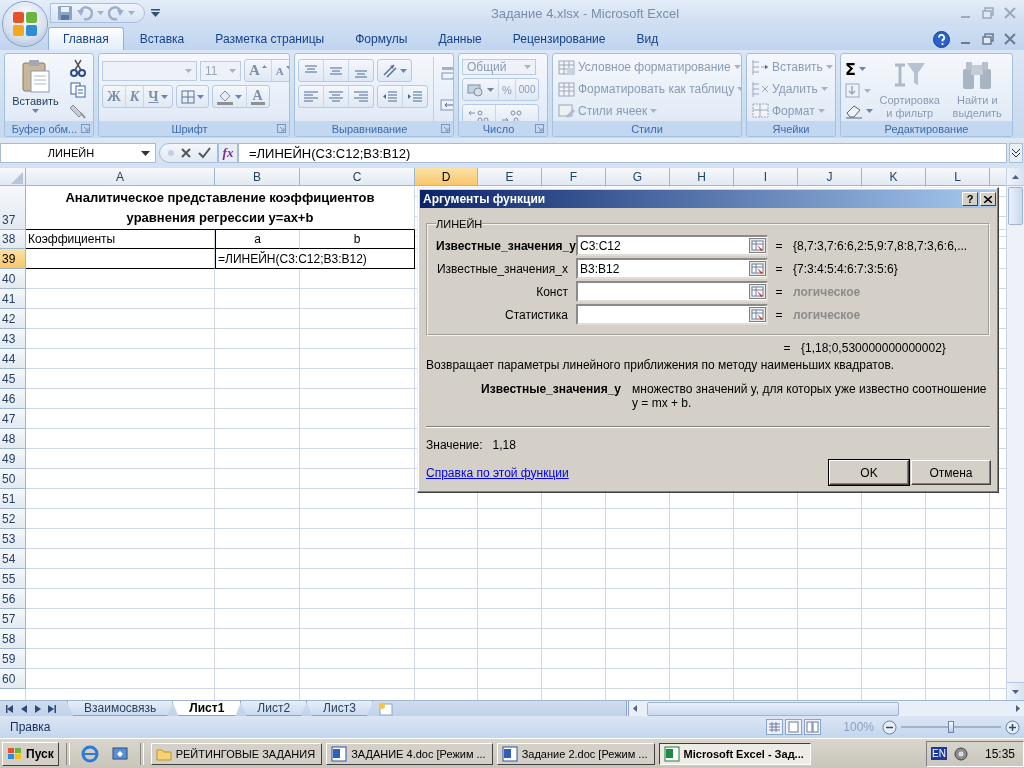  Describe the element at coordinates (13, 499) in the screenshot. I see `row-header: 51` at that location.